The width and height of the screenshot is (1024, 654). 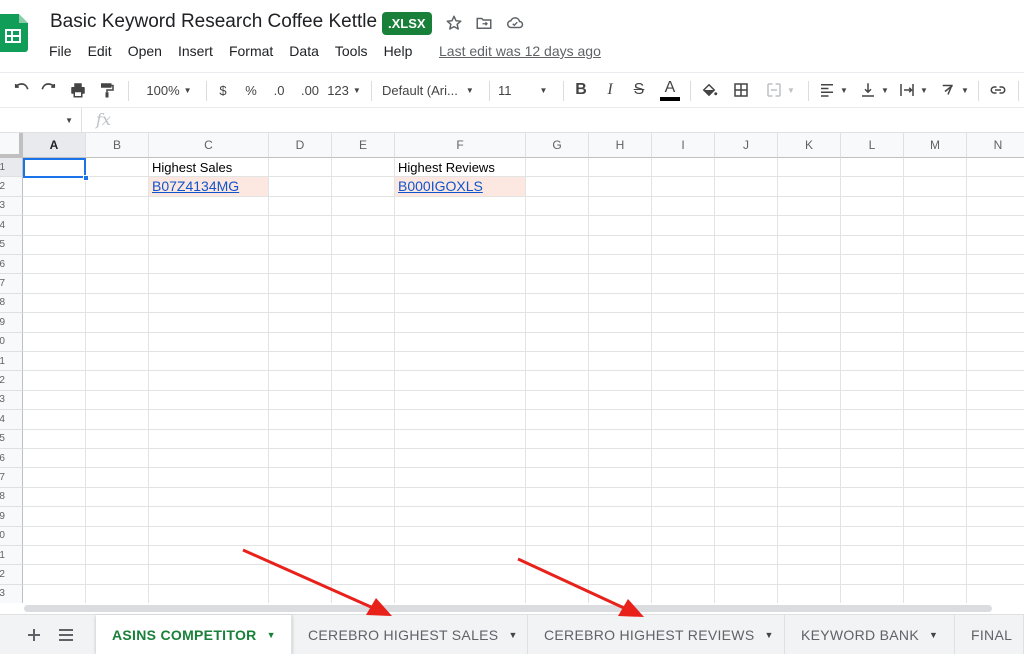 What do you see at coordinates (212, 167) in the screenshot?
I see `cell-c1: Highest Sales` at bounding box center [212, 167].